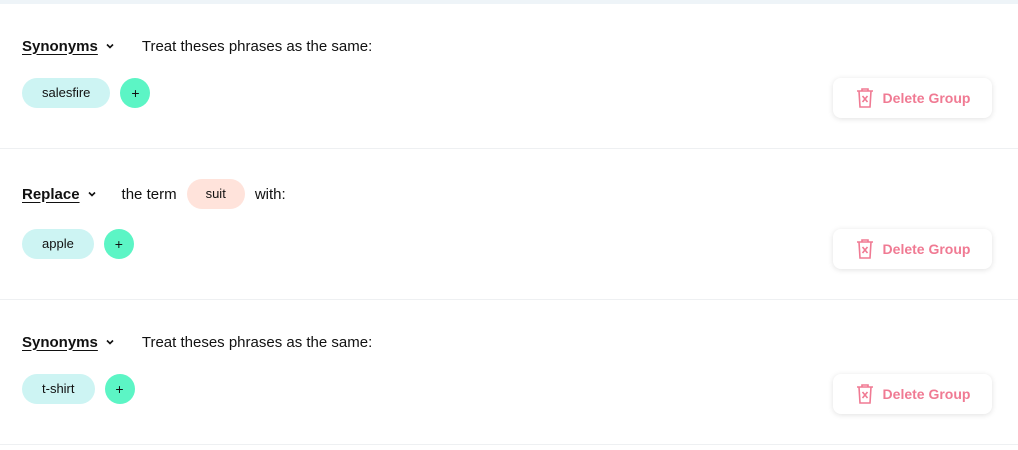 The width and height of the screenshot is (1018, 450). Describe the element at coordinates (58, 244) in the screenshot. I see `phrase-chip: apple` at that location.